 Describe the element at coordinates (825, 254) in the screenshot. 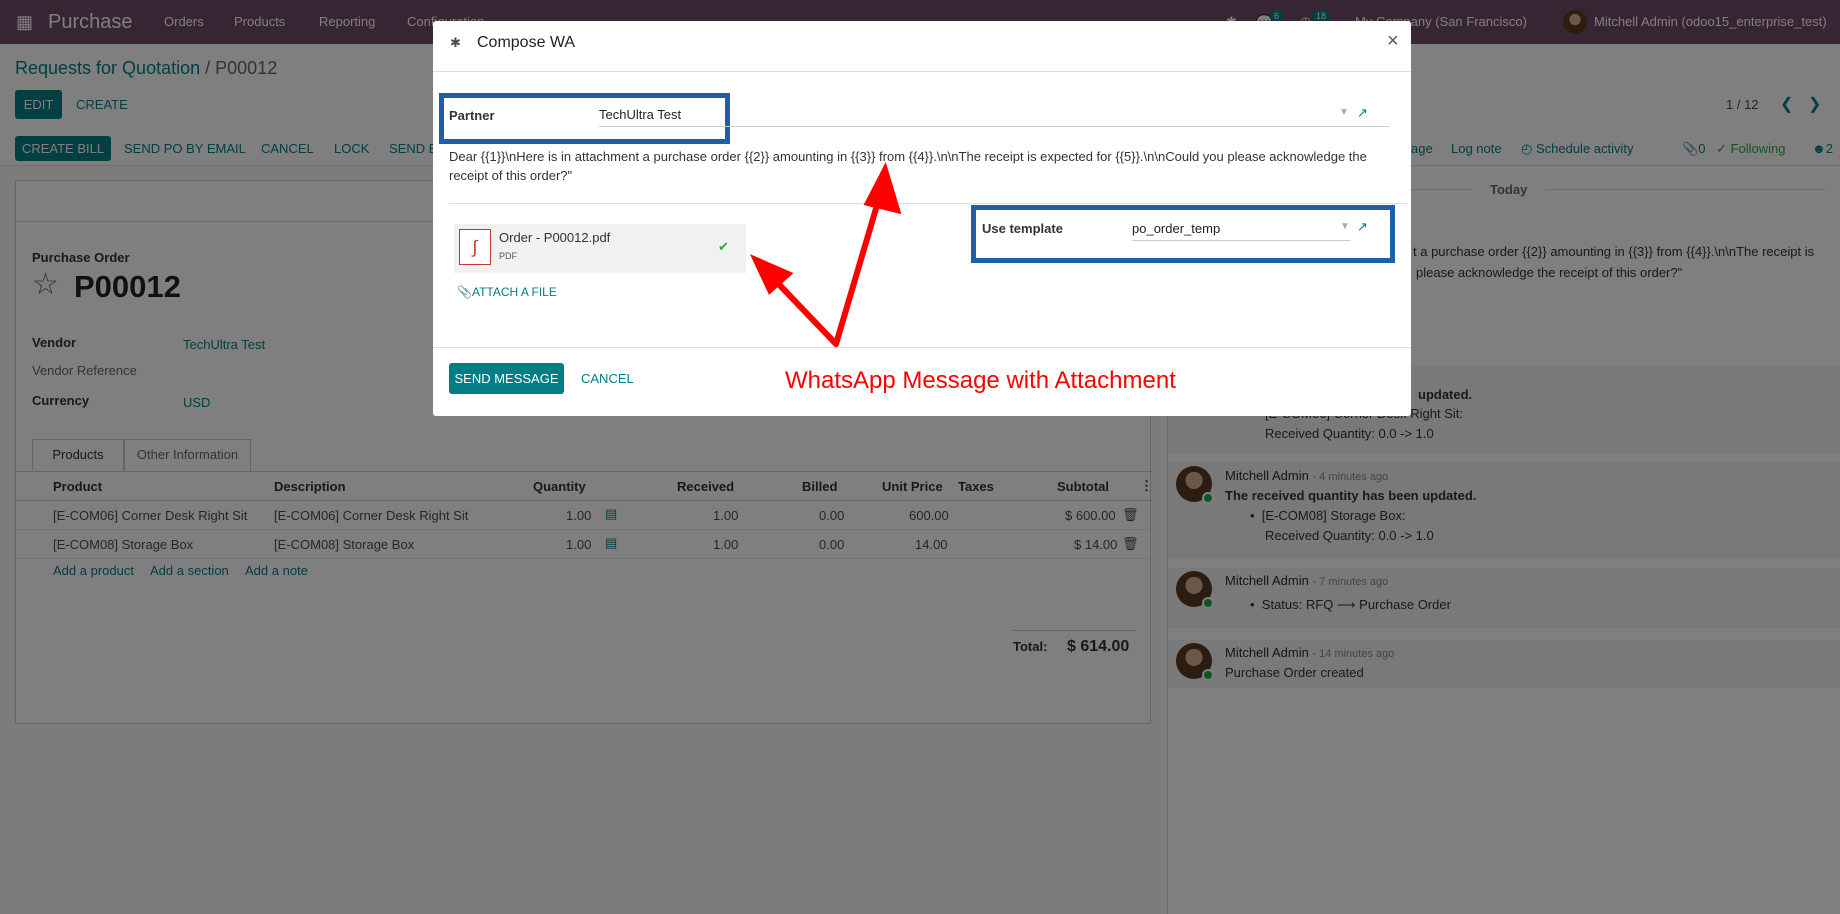

I see `annotation-arrows` at that location.